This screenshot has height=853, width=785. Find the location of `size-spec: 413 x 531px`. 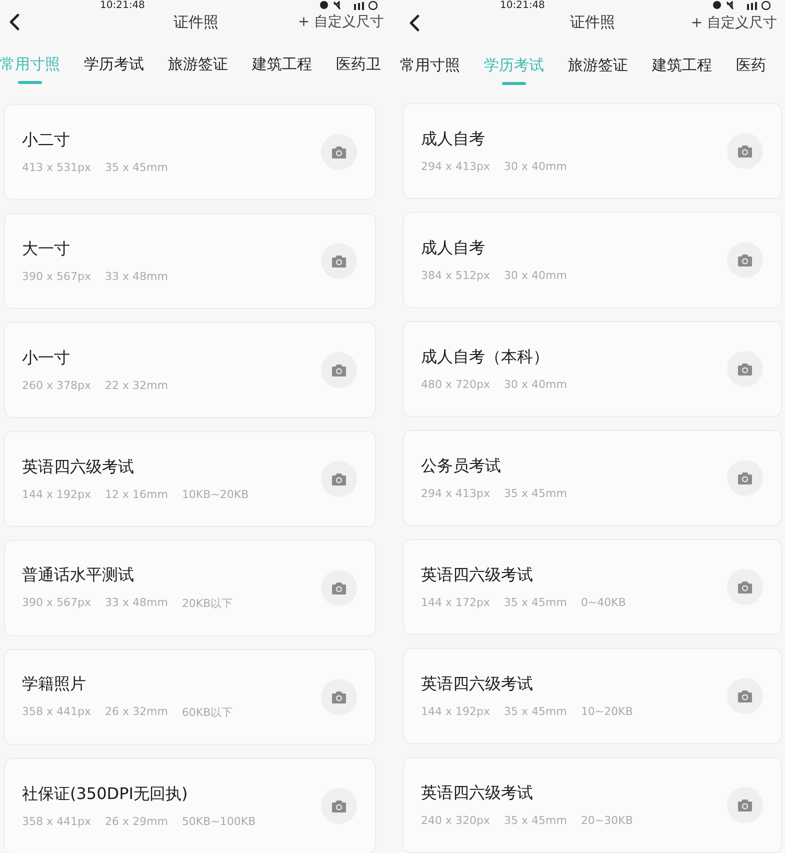

size-spec: 413 x 531px is located at coordinates (56, 167).